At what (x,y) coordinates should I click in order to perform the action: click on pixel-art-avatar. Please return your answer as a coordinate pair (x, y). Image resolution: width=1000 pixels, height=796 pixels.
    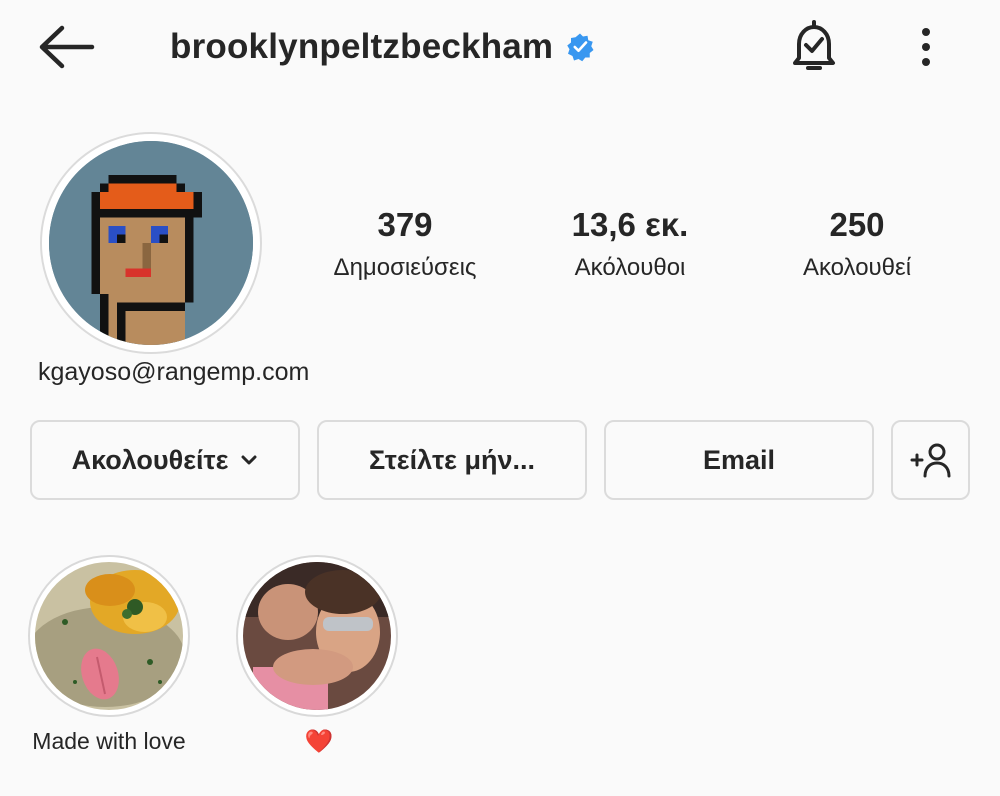
    Looking at the image, I should click on (151, 243).